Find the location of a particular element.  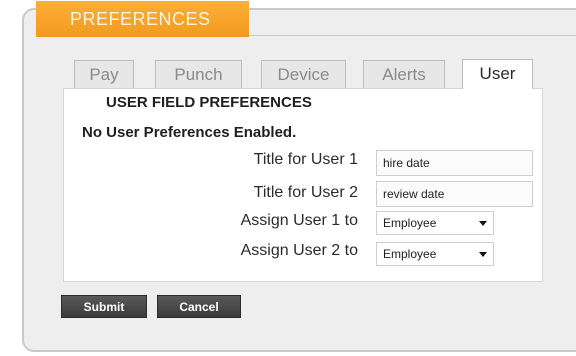

assign-user1-label: Assign User 1 to is located at coordinates (299, 220).